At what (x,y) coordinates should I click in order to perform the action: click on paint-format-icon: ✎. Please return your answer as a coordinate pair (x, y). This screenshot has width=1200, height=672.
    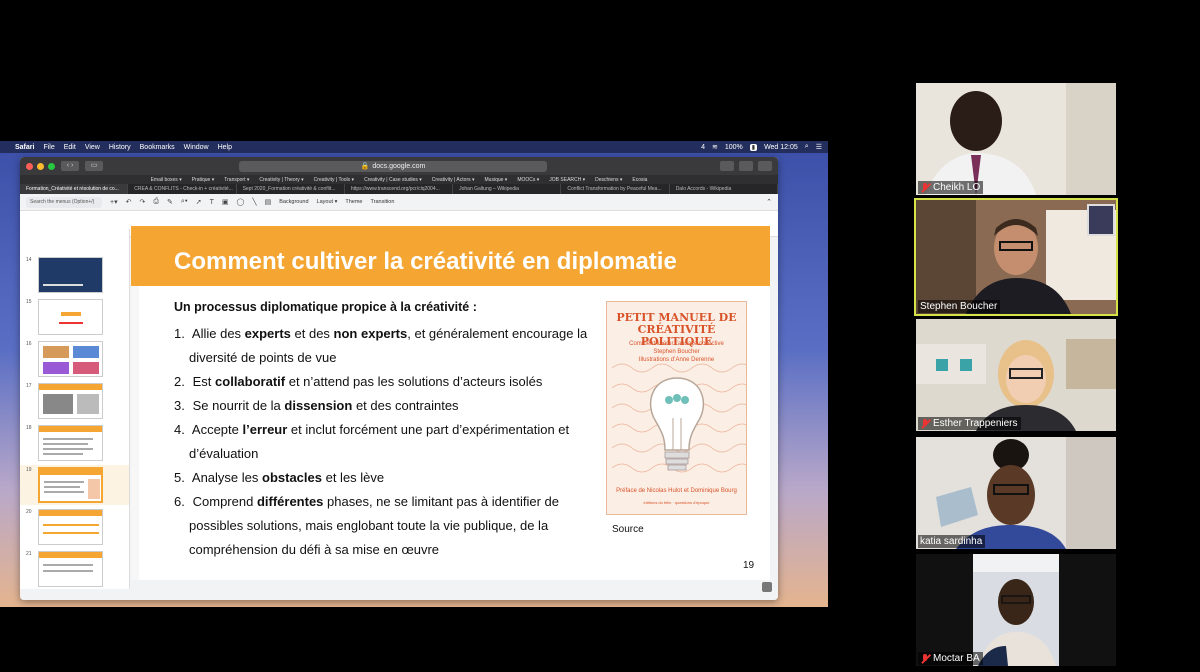
    Looking at the image, I should click on (170, 202).